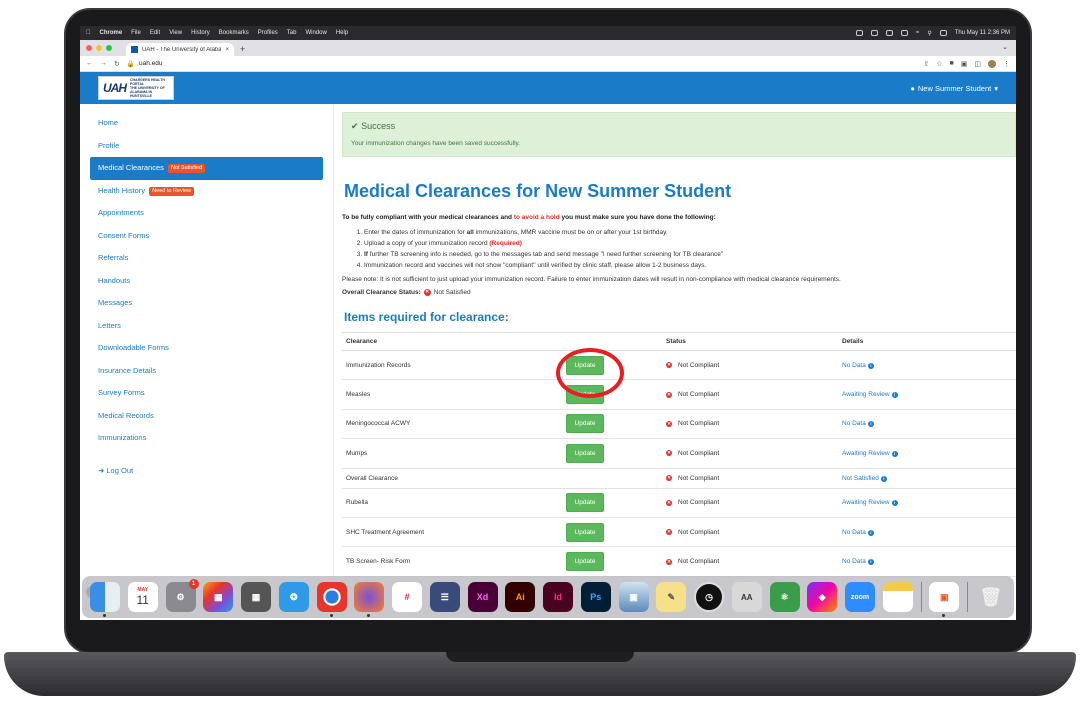  I want to click on notes-icon, so click(897, 597).